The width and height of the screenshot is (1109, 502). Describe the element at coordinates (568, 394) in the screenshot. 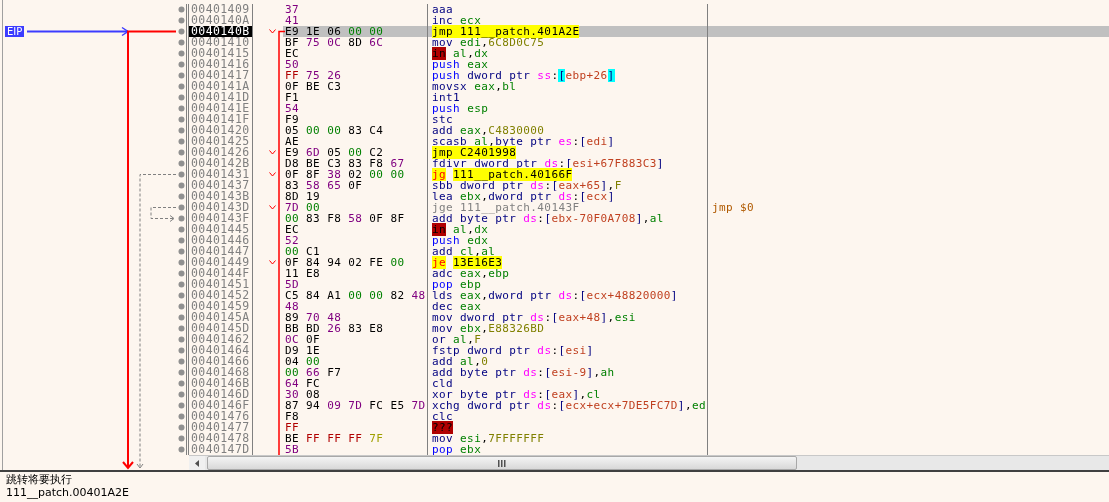

I see `instruction-cell: xor byte ptr ds:[eax],cl` at that location.